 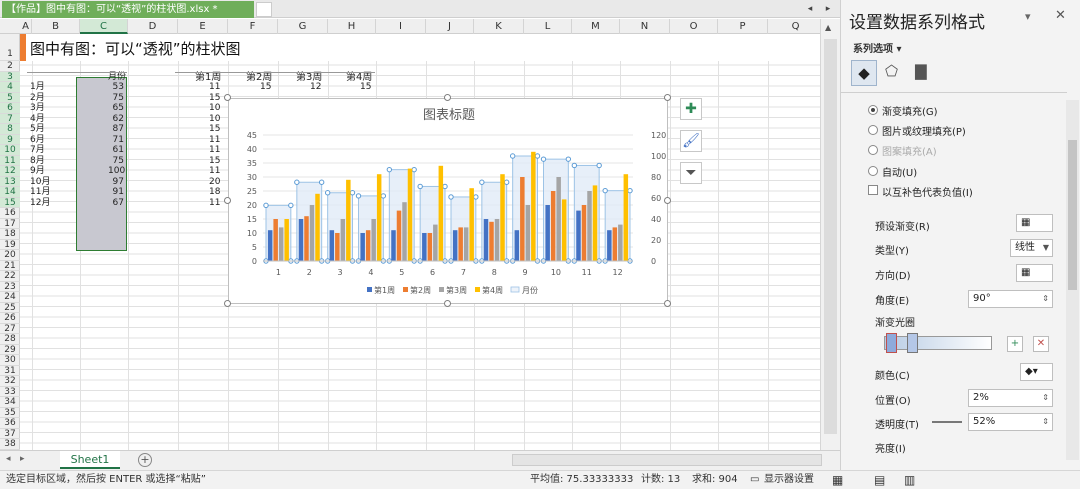 I want to click on column-header-I: I, so click(x=401, y=26).